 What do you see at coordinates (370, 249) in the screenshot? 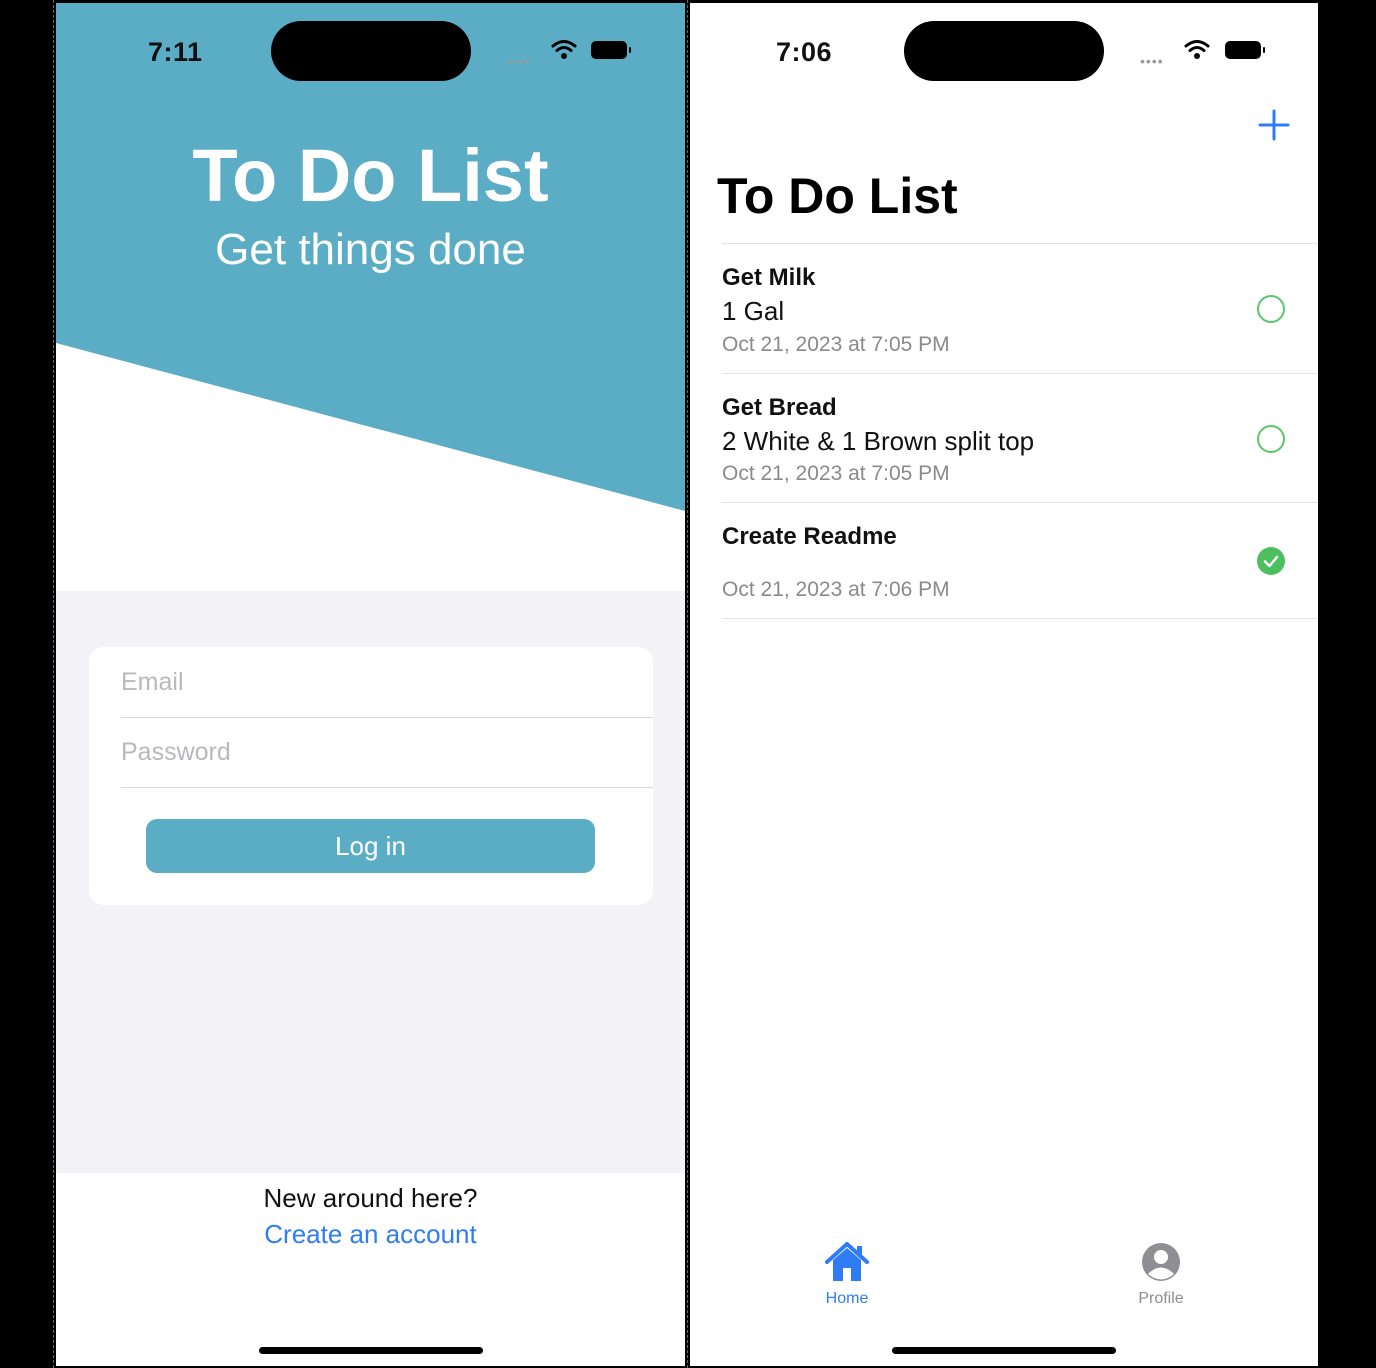
I see `app-subtitle: Get things done` at bounding box center [370, 249].